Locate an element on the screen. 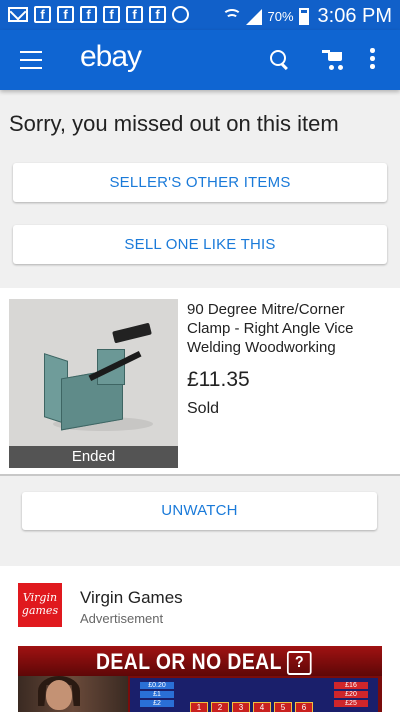 This screenshot has height=712, width=400. button-label: UNWATCH is located at coordinates (199, 510).